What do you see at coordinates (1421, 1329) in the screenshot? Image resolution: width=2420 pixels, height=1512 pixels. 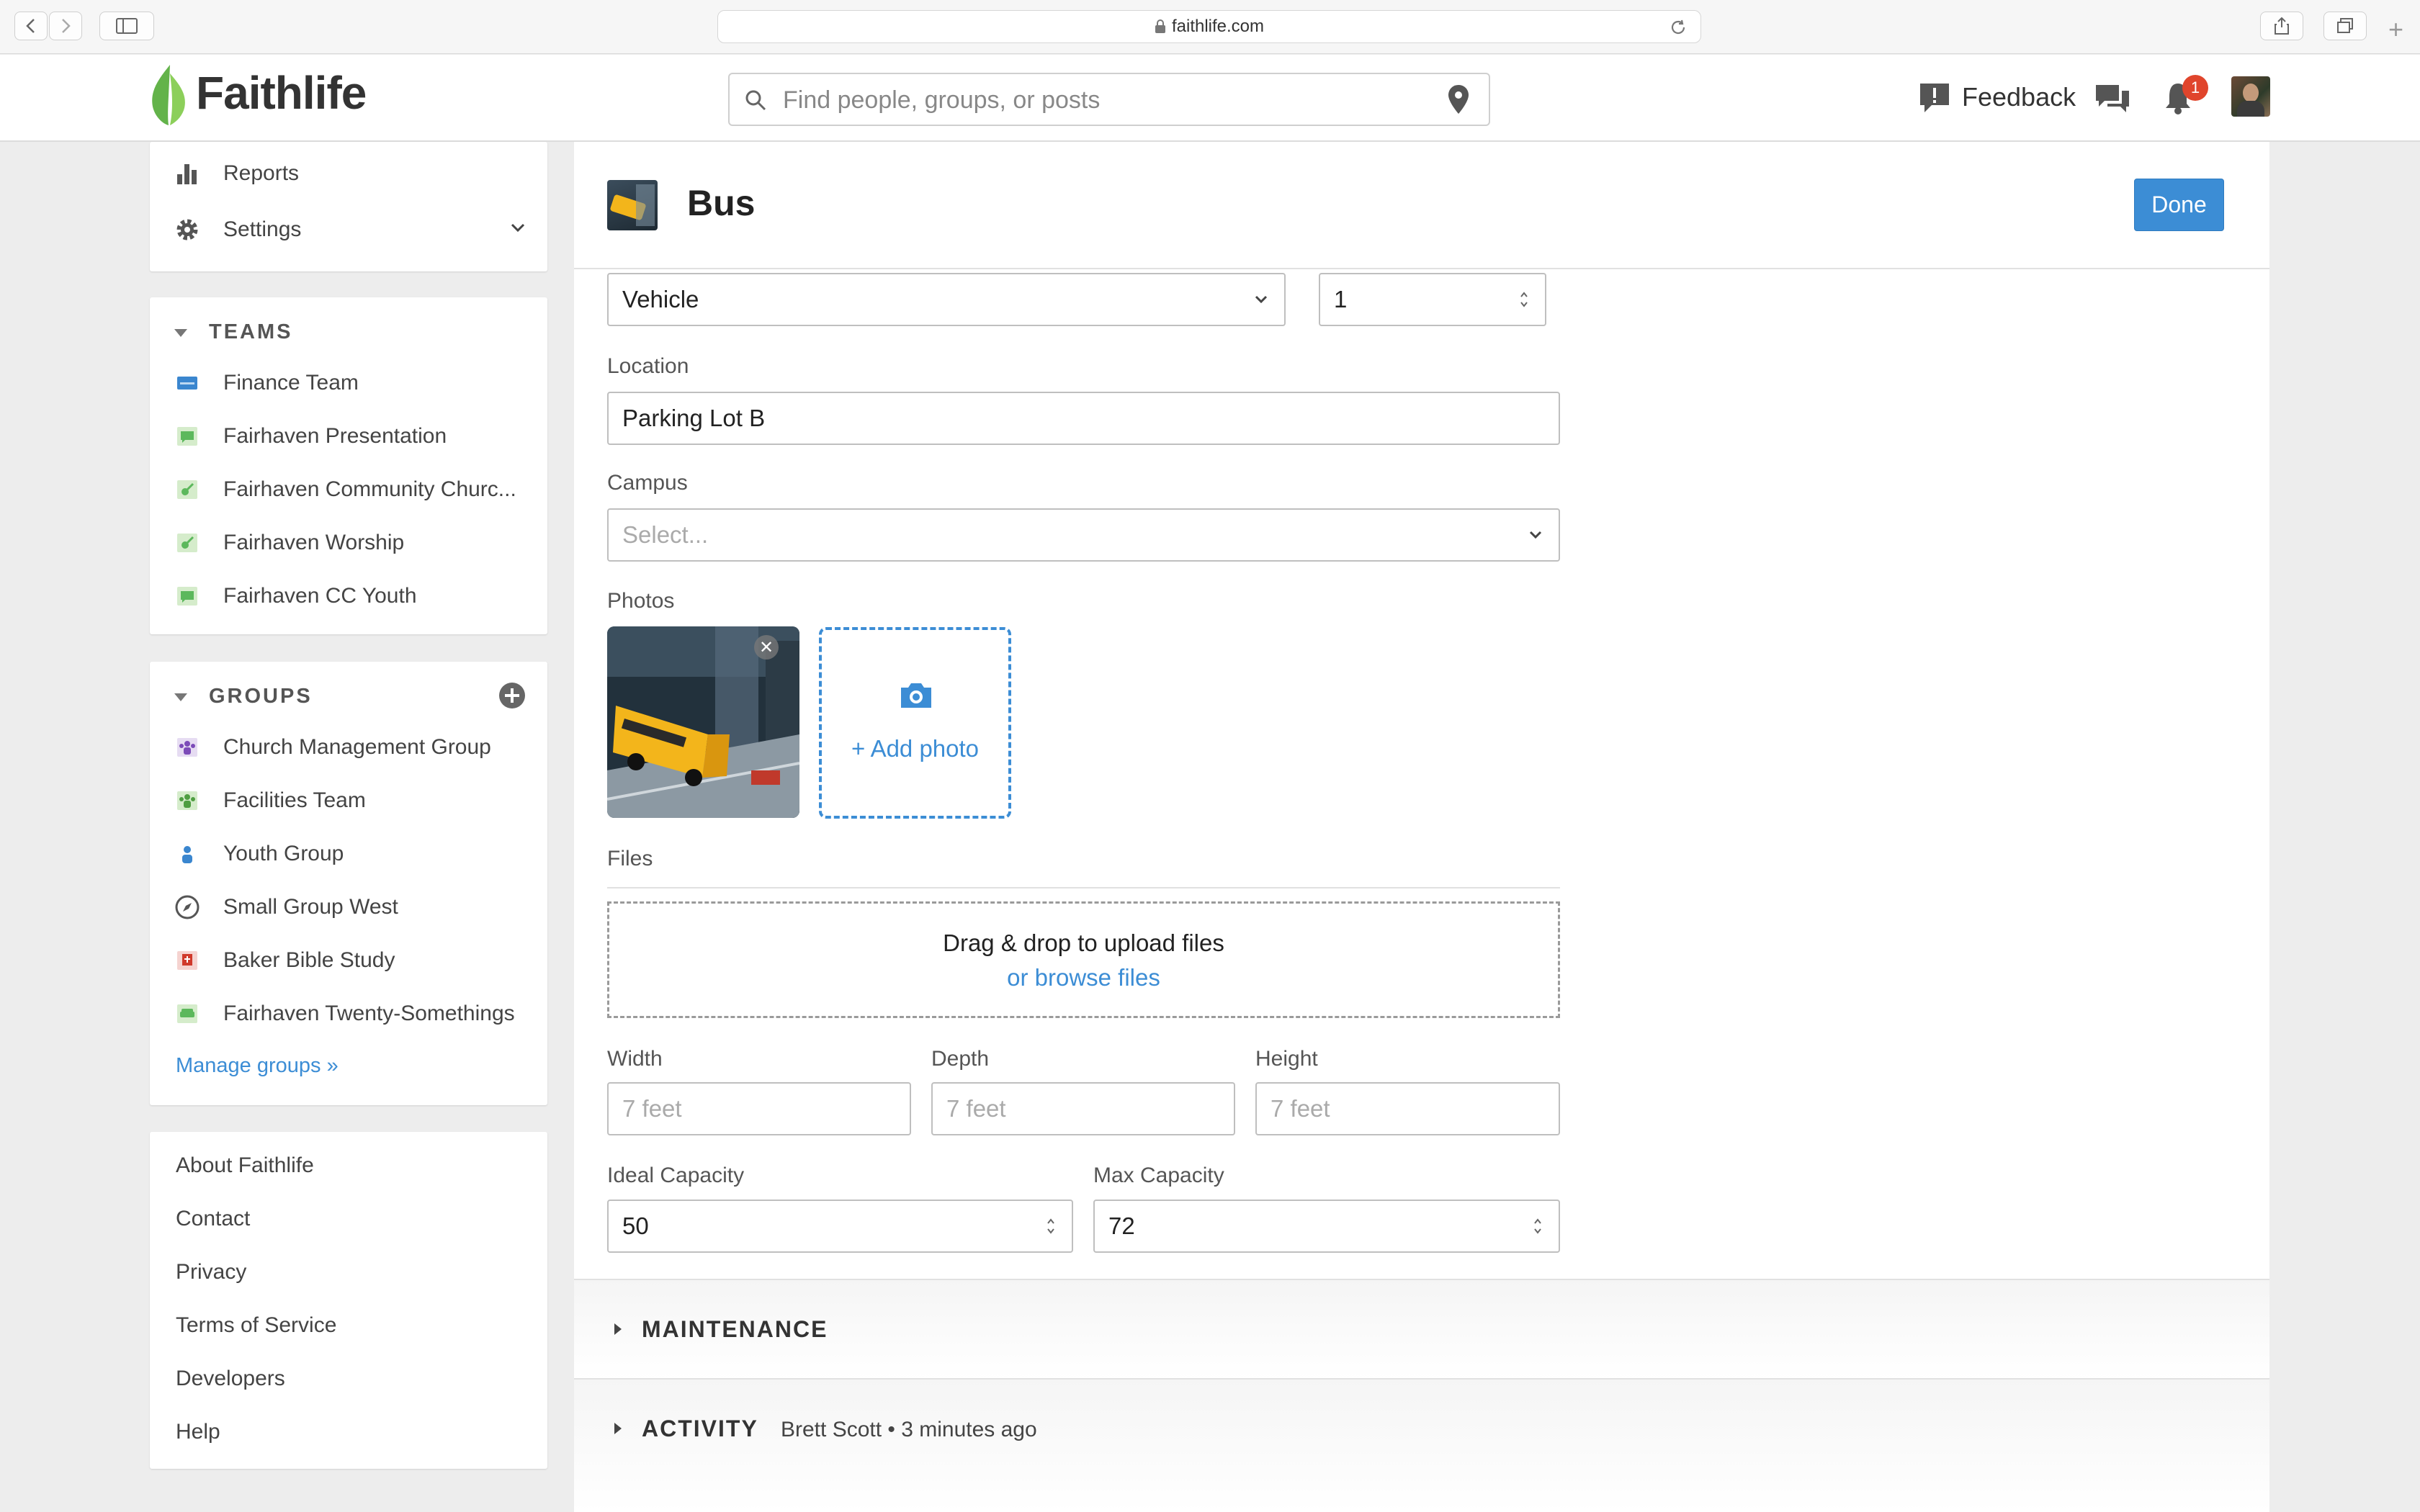 I see `maintenance-section: MAINTENANCE` at bounding box center [1421, 1329].